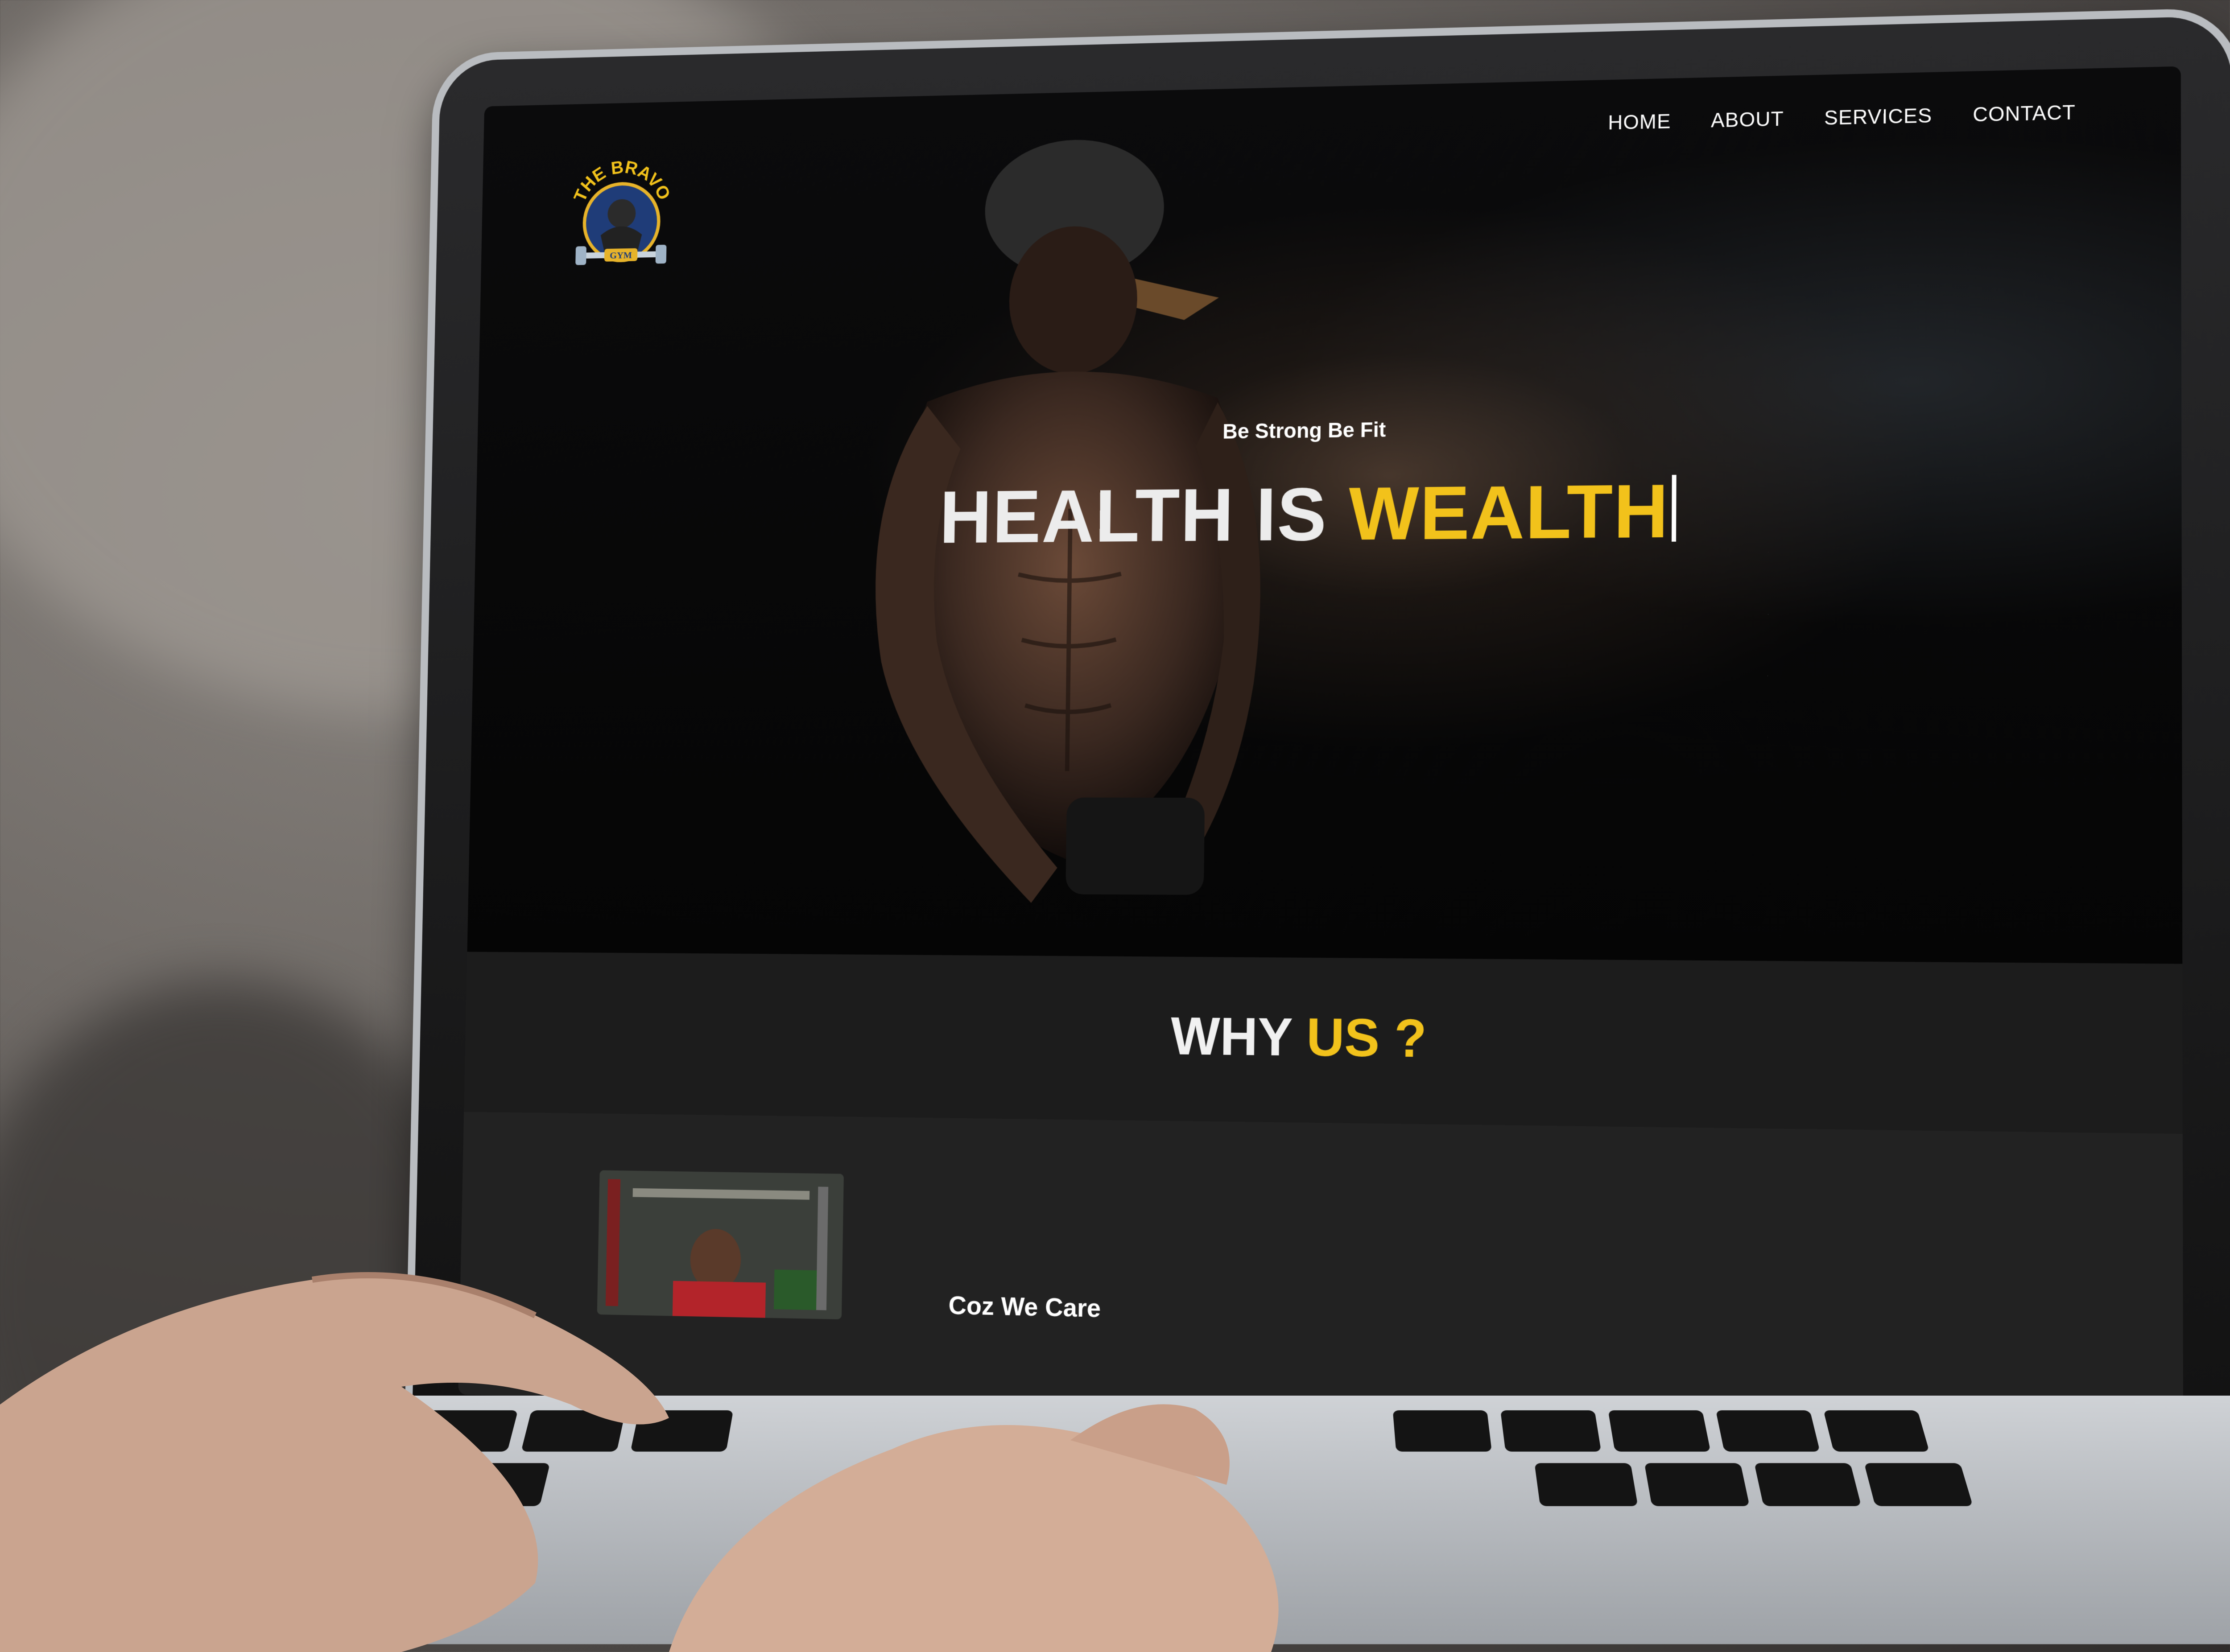  What do you see at coordinates (1747, 119) in the screenshot?
I see `nav-about: ABOUT` at bounding box center [1747, 119].